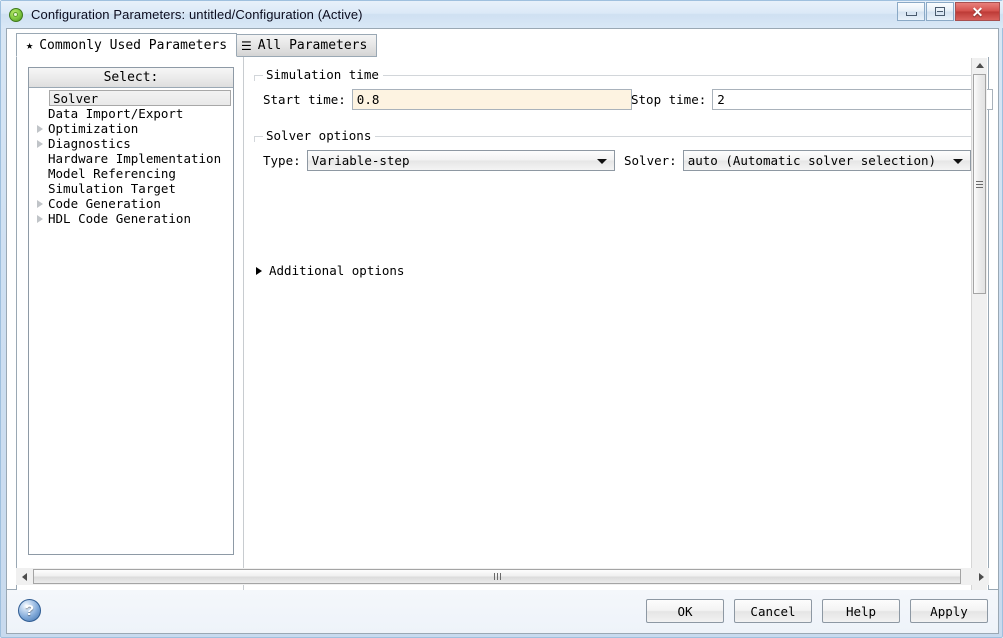 The height and width of the screenshot is (638, 1003). I want to click on tree-item-data-import-export: Data Import/Export, so click(131, 113).